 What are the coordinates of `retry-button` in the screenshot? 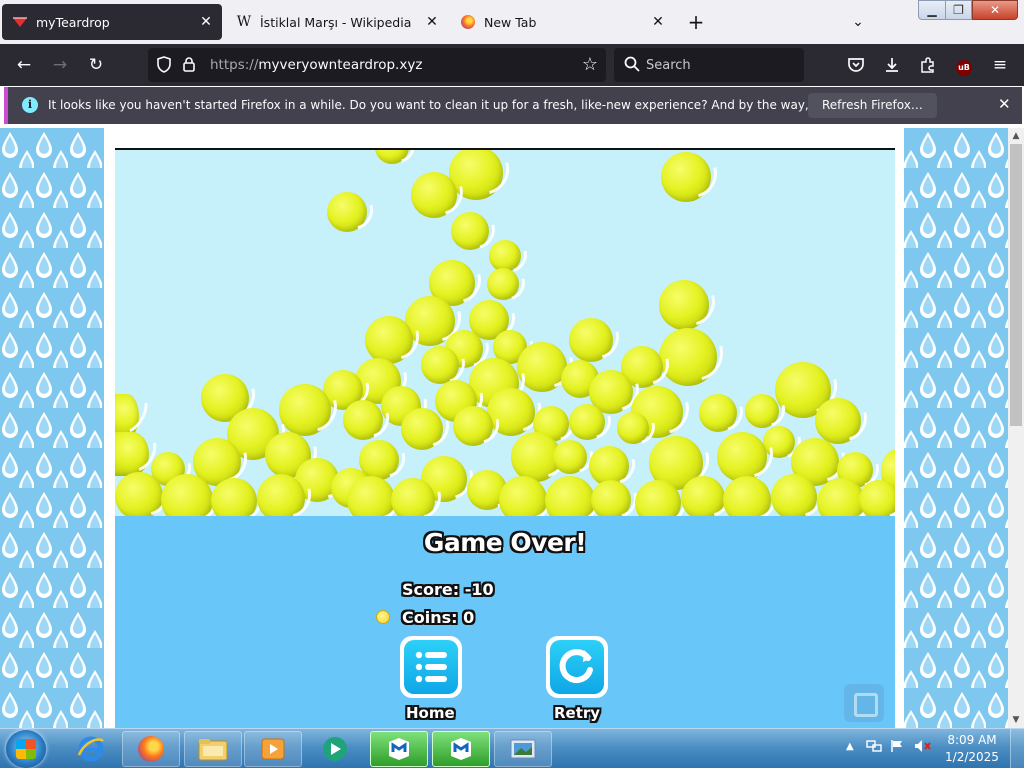 It's located at (577, 667).